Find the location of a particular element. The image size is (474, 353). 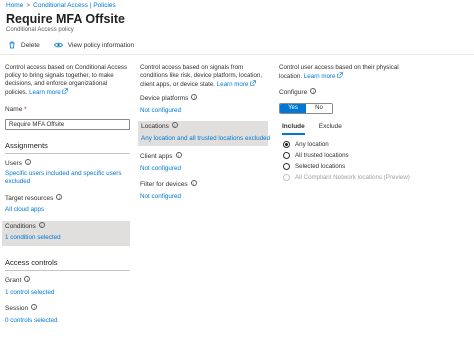

more-options-icon: ··· is located at coordinates (119, 19).